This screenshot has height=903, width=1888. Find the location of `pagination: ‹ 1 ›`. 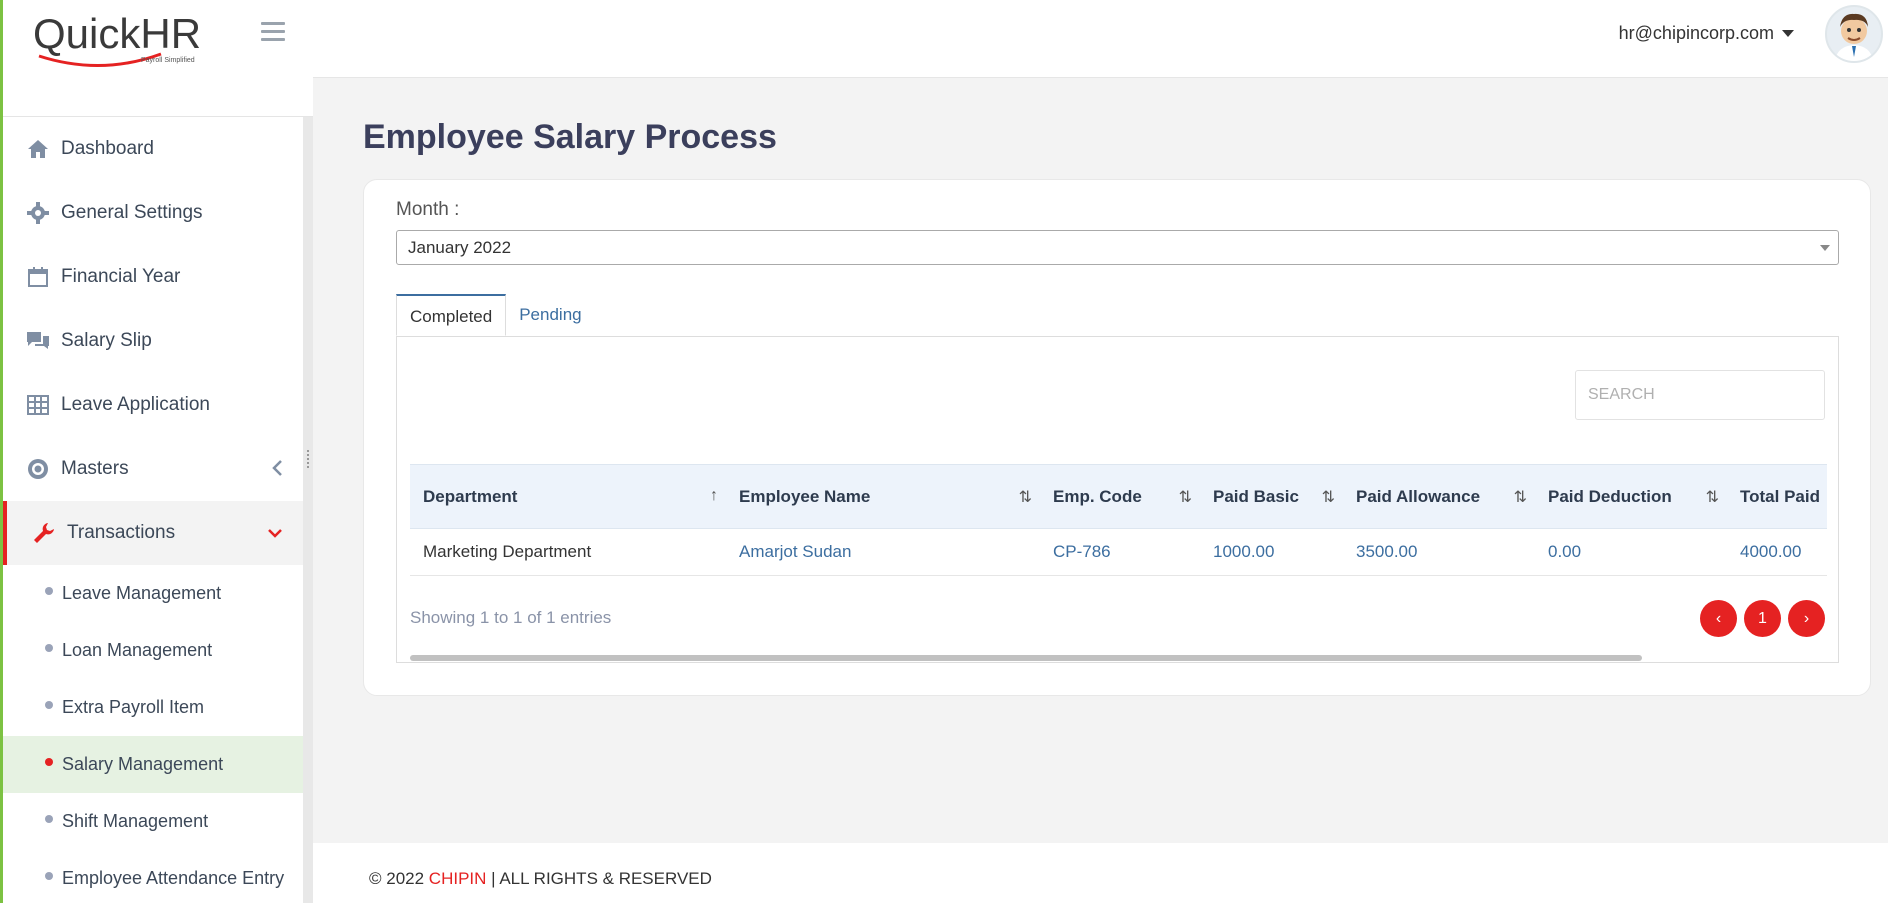

pagination: ‹ 1 › is located at coordinates (1762, 618).